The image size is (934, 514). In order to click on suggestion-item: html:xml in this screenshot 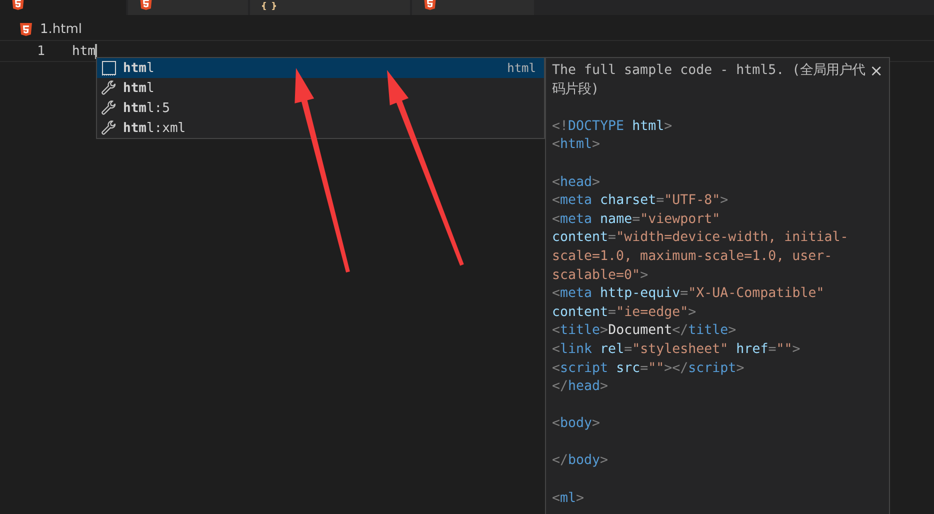, I will do `click(320, 128)`.